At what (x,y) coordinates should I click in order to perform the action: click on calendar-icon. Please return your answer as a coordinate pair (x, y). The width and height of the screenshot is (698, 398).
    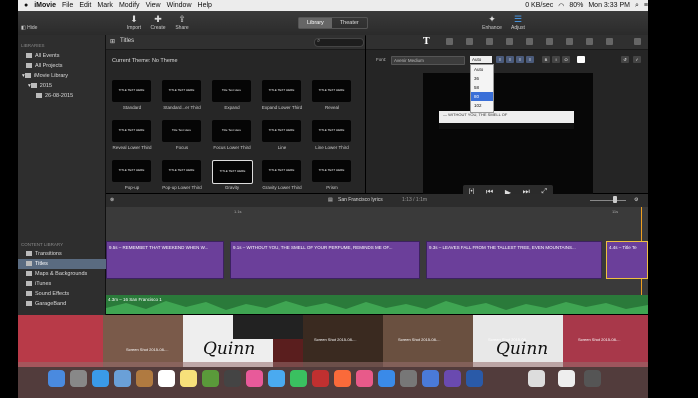
    Looking at the image, I should click on (166, 378).